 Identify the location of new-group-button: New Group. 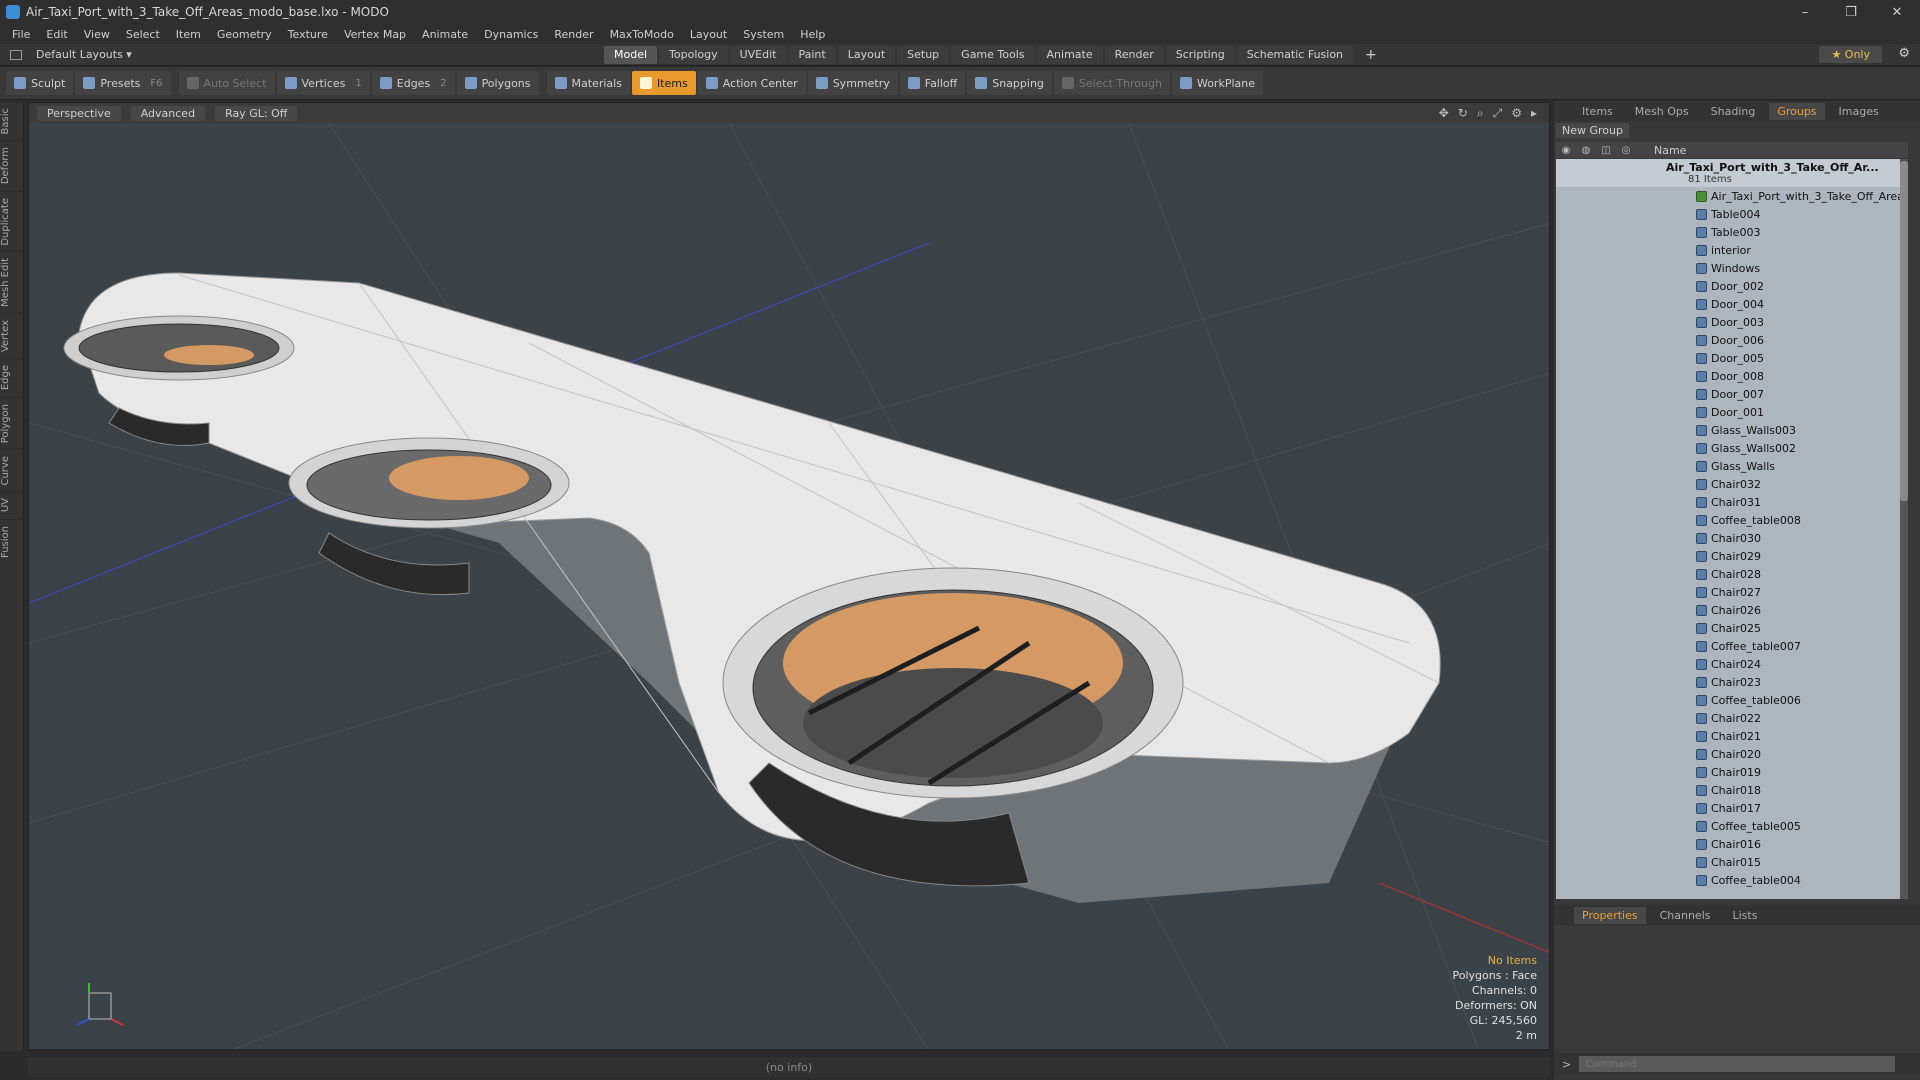
(1592, 130).